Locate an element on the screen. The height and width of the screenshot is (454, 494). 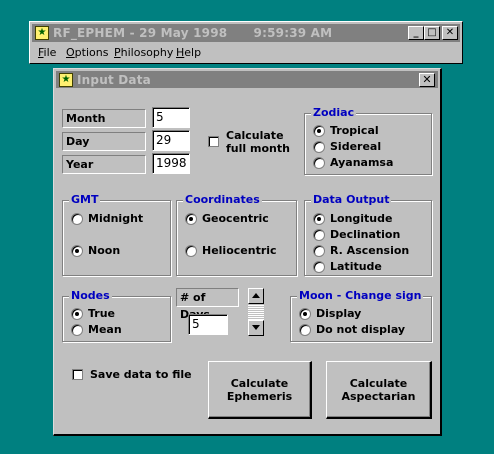
maximize-icon: □ is located at coordinates (432, 32).